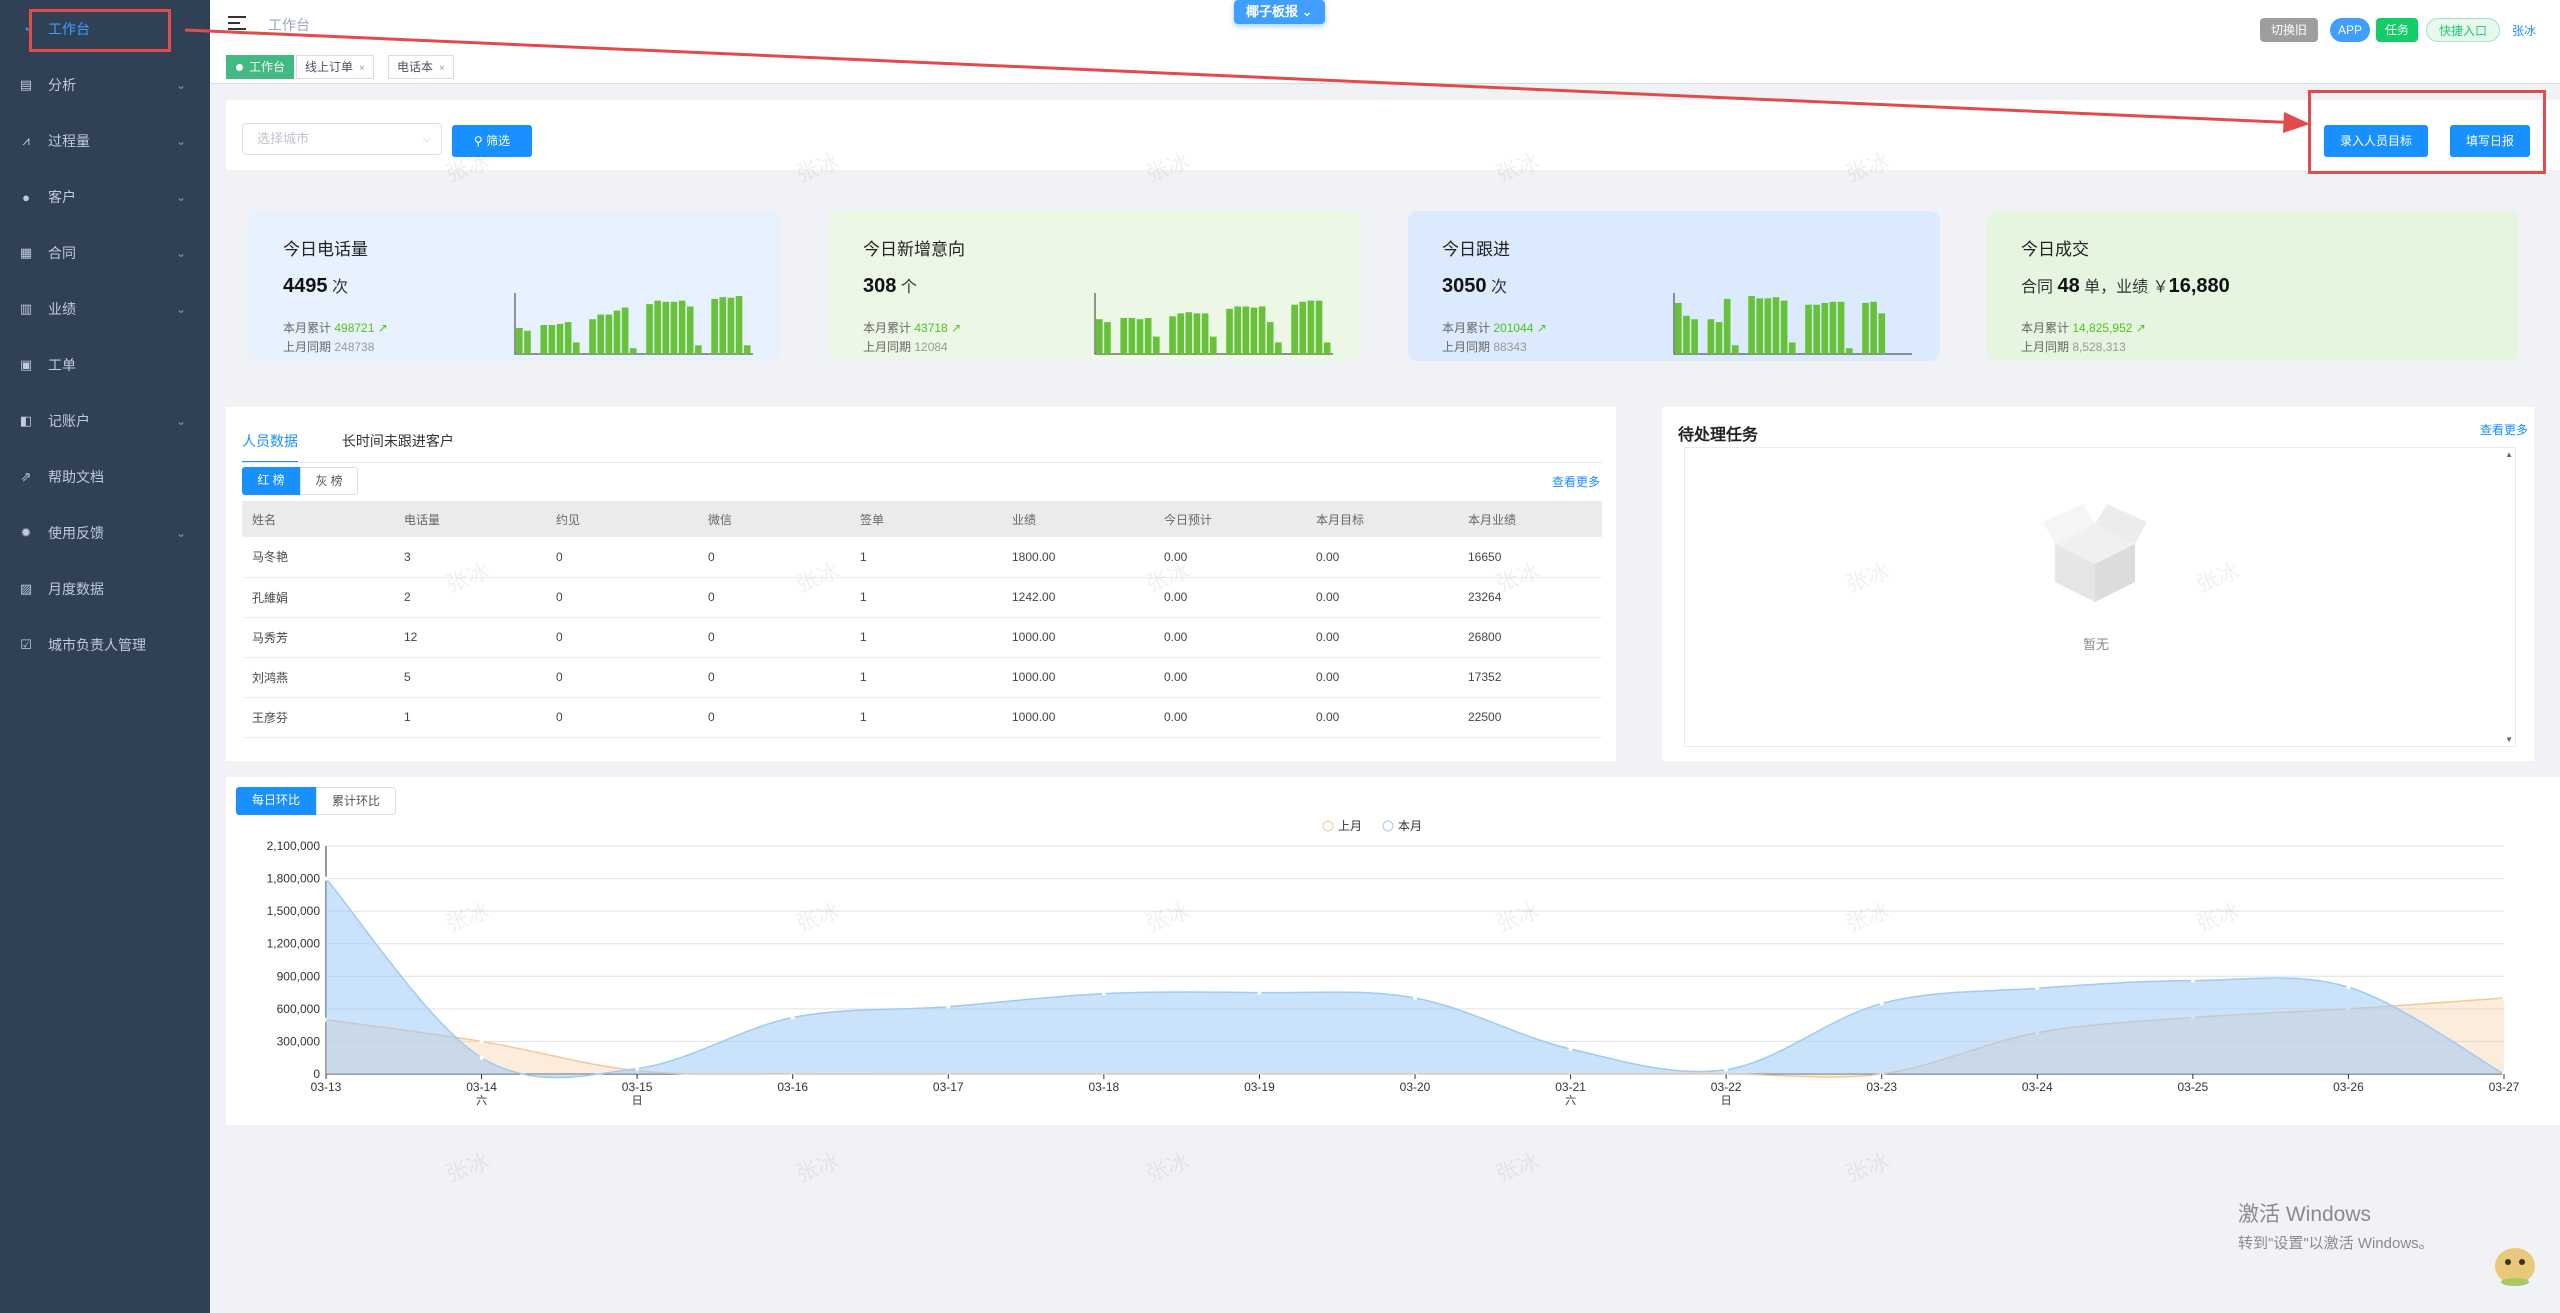 This screenshot has height=1313, width=2560. What do you see at coordinates (105, 365) in the screenshot?
I see `sidebar-item: ▣ 工单` at bounding box center [105, 365].